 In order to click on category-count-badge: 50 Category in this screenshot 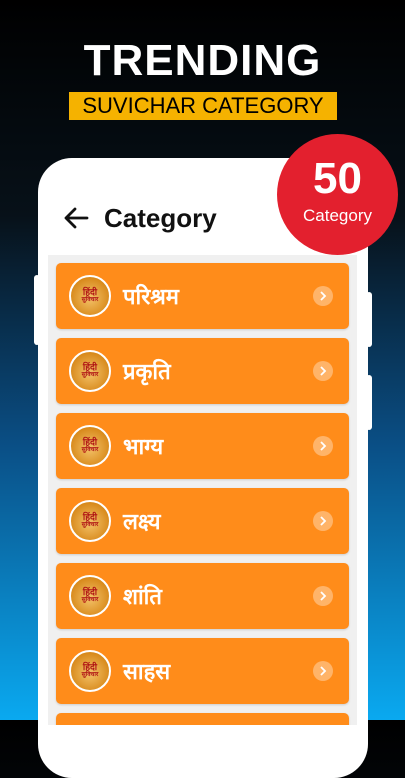, I will do `click(337, 194)`.